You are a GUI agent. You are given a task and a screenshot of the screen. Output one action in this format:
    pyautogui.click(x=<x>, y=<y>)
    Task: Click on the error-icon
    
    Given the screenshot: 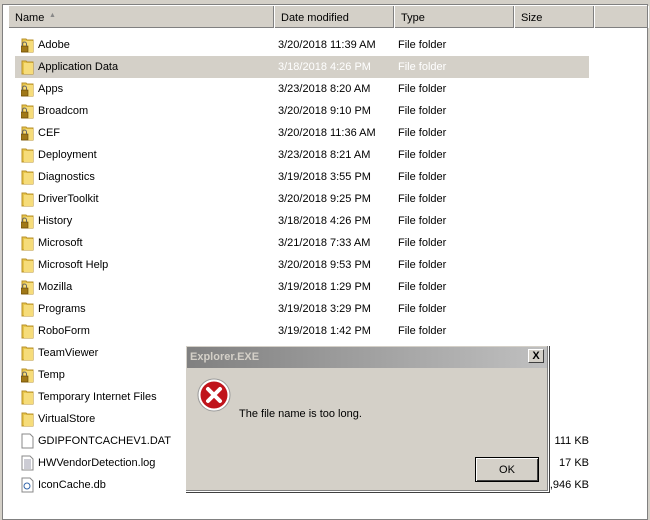 What is the action you would take?
    pyautogui.click(x=214, y=395)
    